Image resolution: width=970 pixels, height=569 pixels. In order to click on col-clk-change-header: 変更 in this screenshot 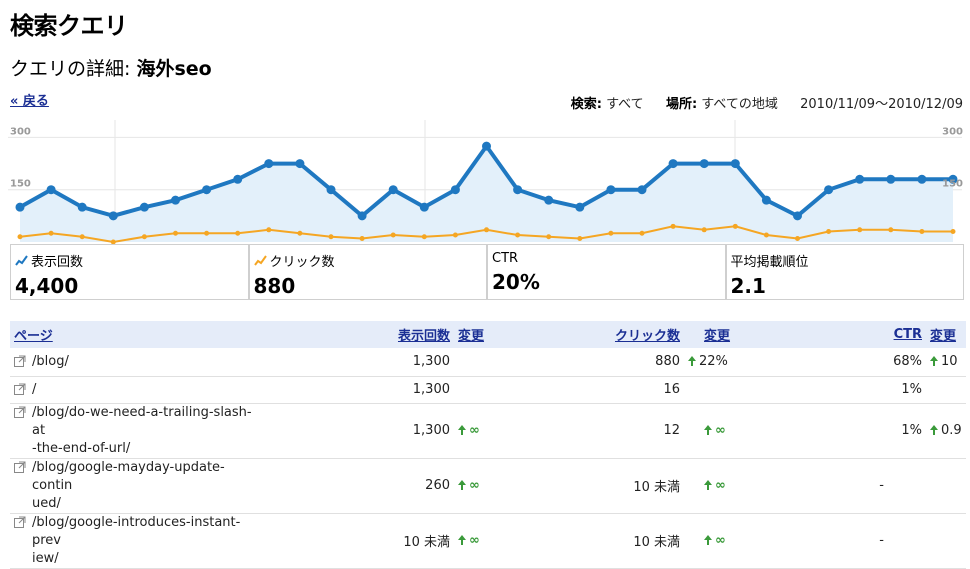, I will do `click(712, 334)`.